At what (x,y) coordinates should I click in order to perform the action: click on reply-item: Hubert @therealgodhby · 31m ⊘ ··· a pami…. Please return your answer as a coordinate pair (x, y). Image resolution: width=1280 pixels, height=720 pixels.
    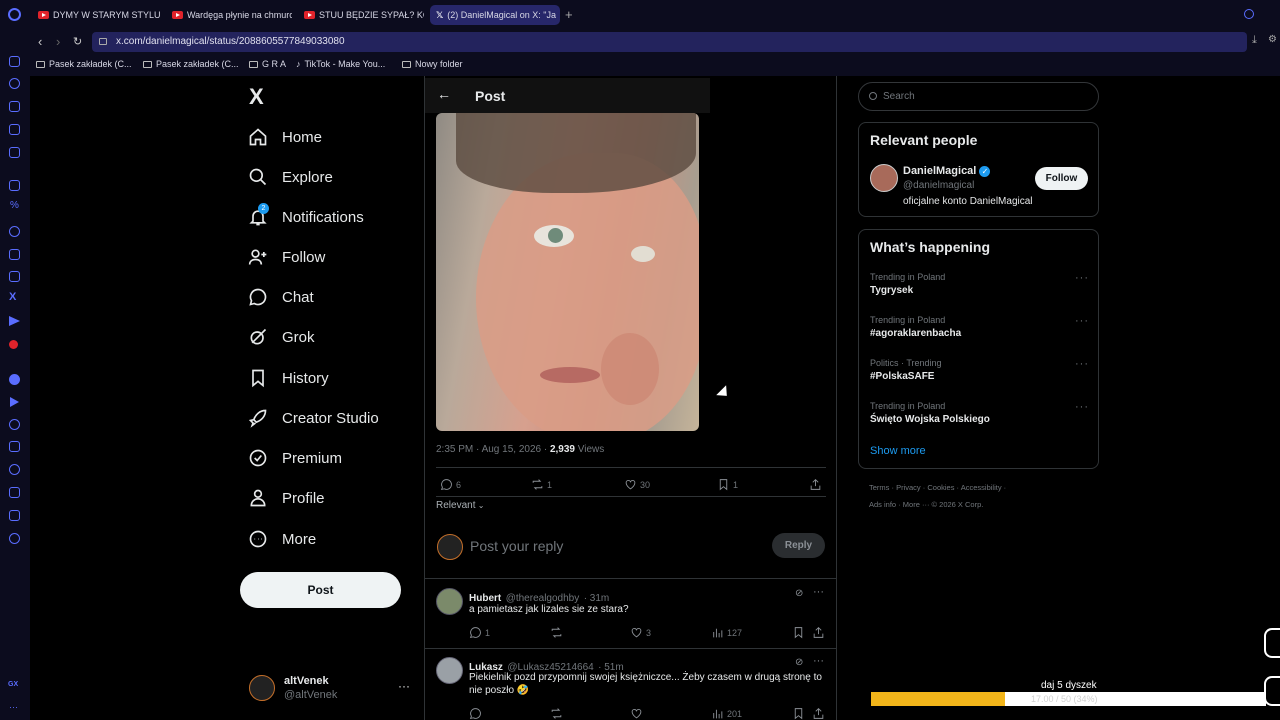
    Looking at the image, I should click on (632, 617).